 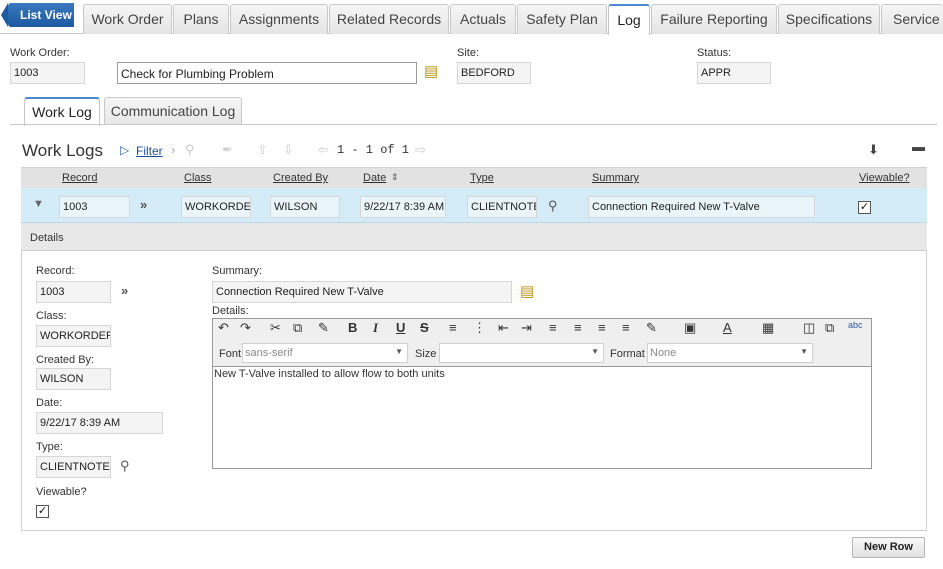 What do you see at coordinates (426, 354) in the screenshot?
I see `size-label: Size` at bounding box center [426, 354].